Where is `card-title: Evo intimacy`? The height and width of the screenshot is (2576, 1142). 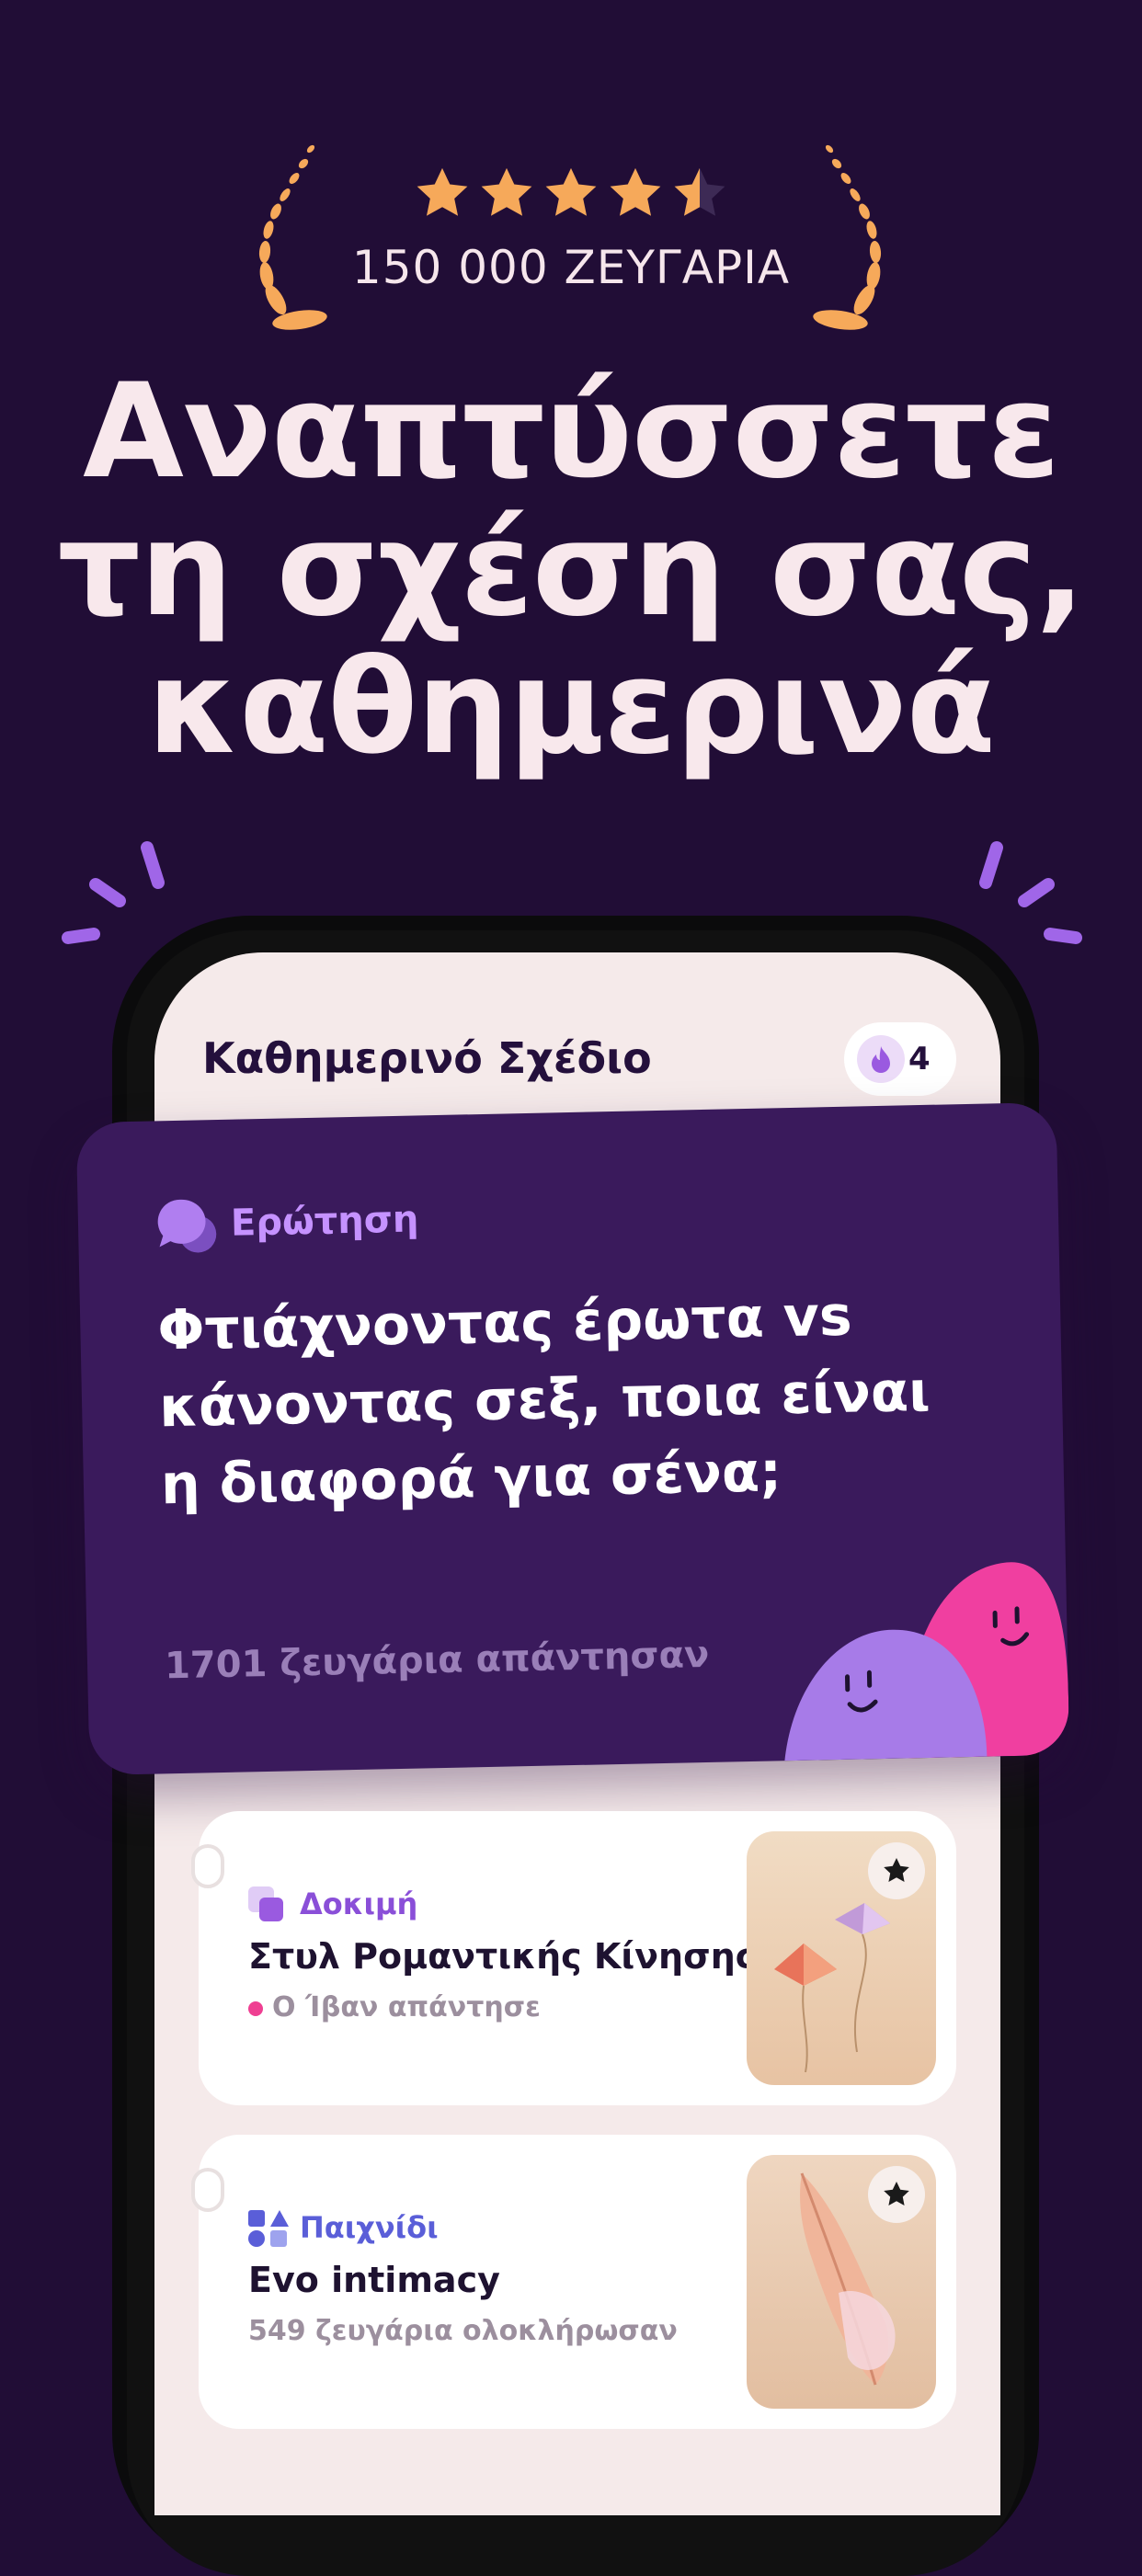
card-title: Evo intimacy is located at coordinates (374, 2280).